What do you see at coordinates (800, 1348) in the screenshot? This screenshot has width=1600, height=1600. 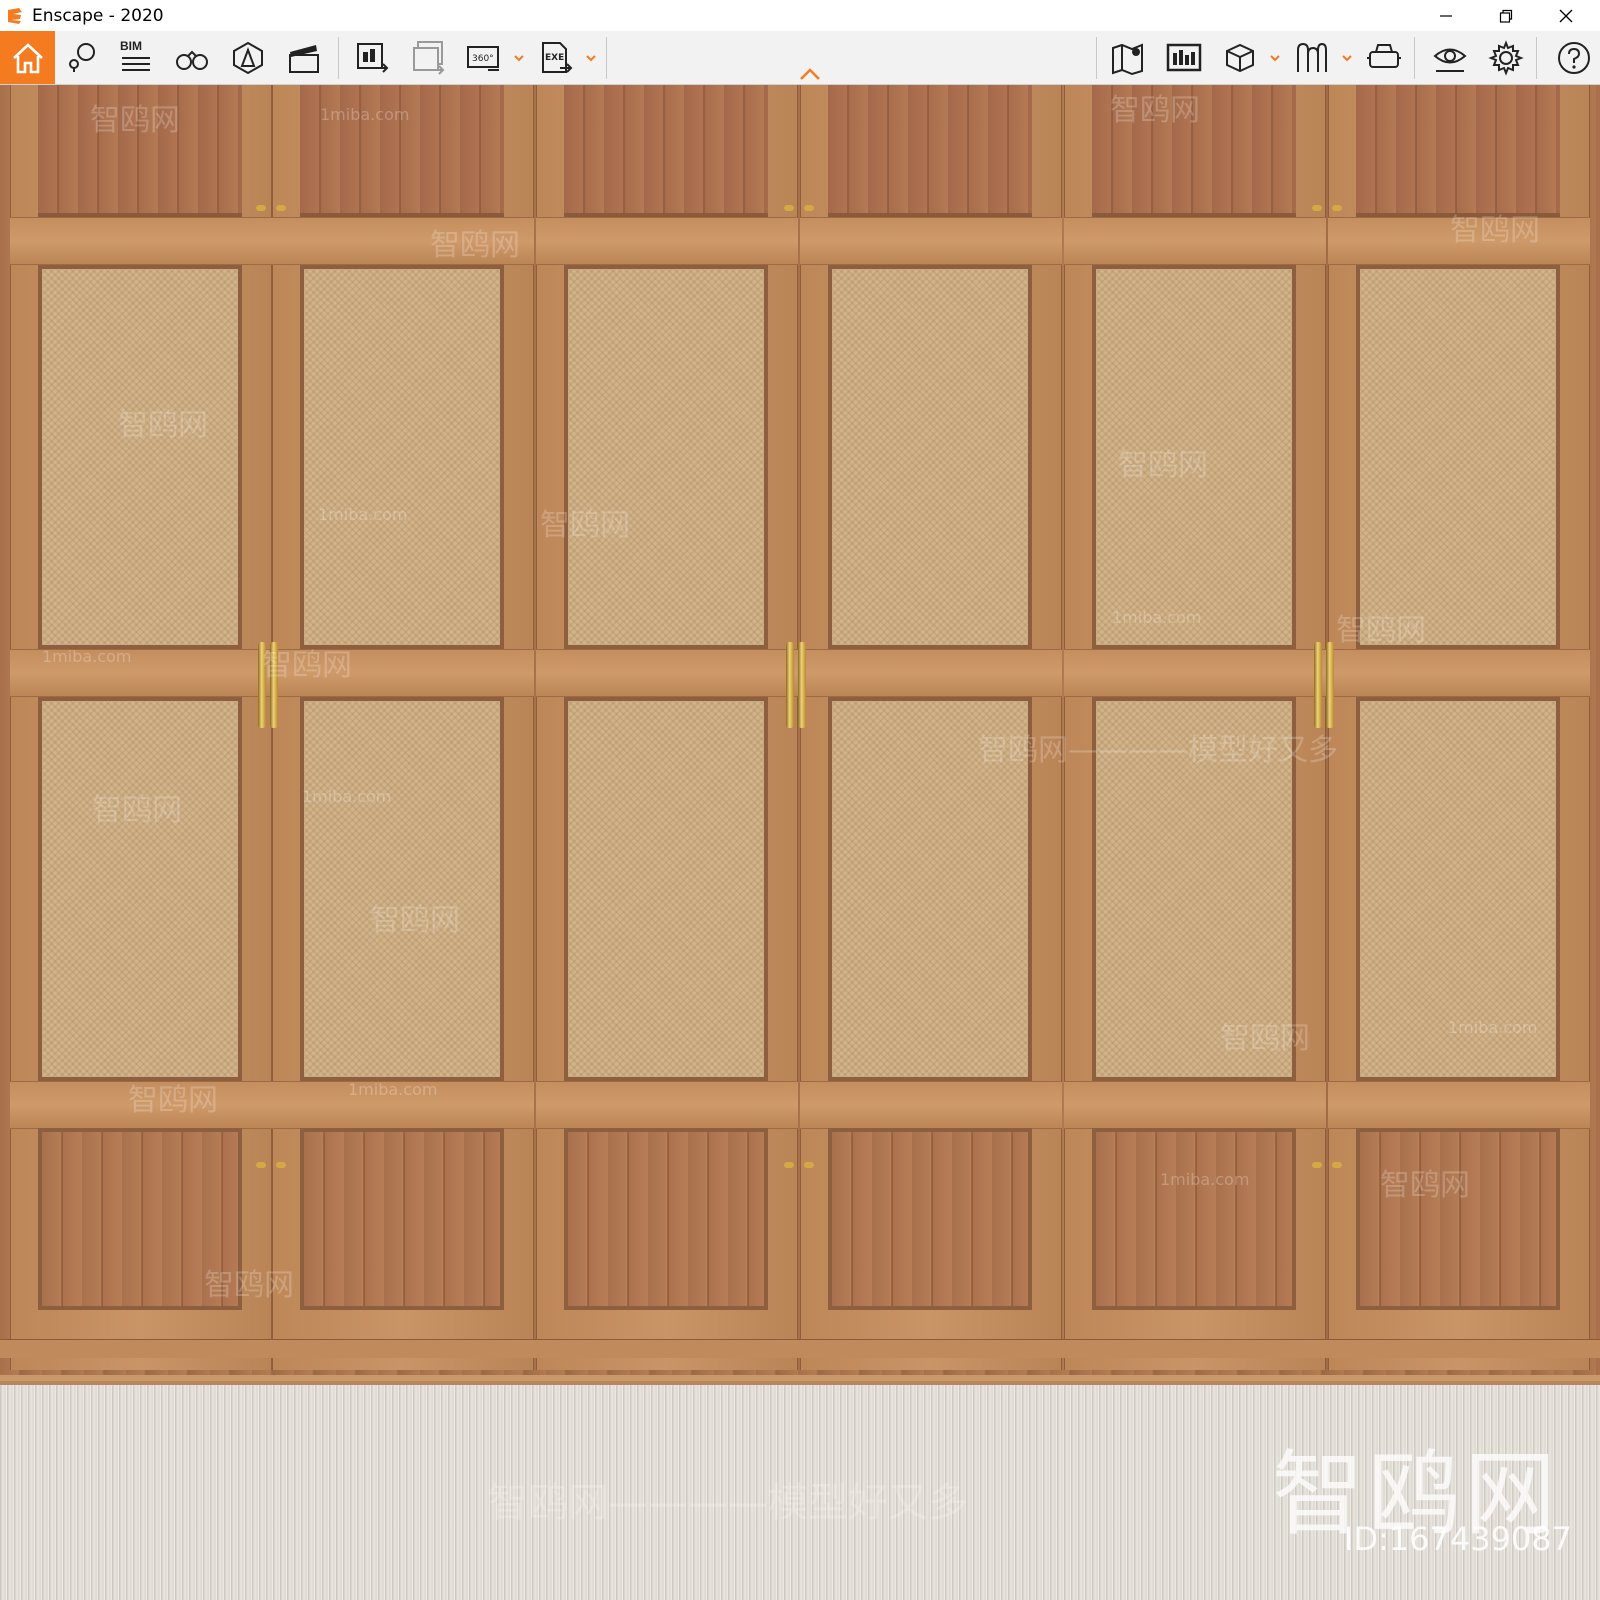 I see `wardrobe-plinth` at bounding box center [800, 1348].